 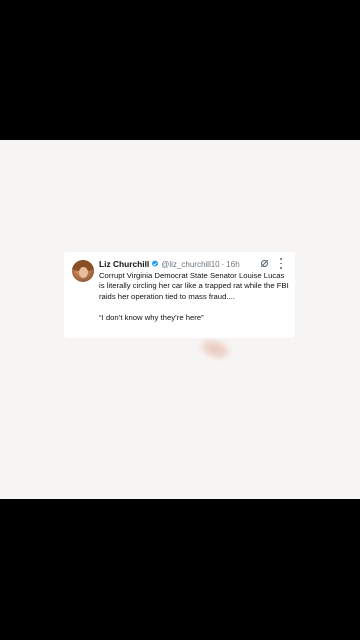 What do you see at coordinates (264, 263) in the screenshot?
I see `grok-icon` at bounding box center [264, 263].